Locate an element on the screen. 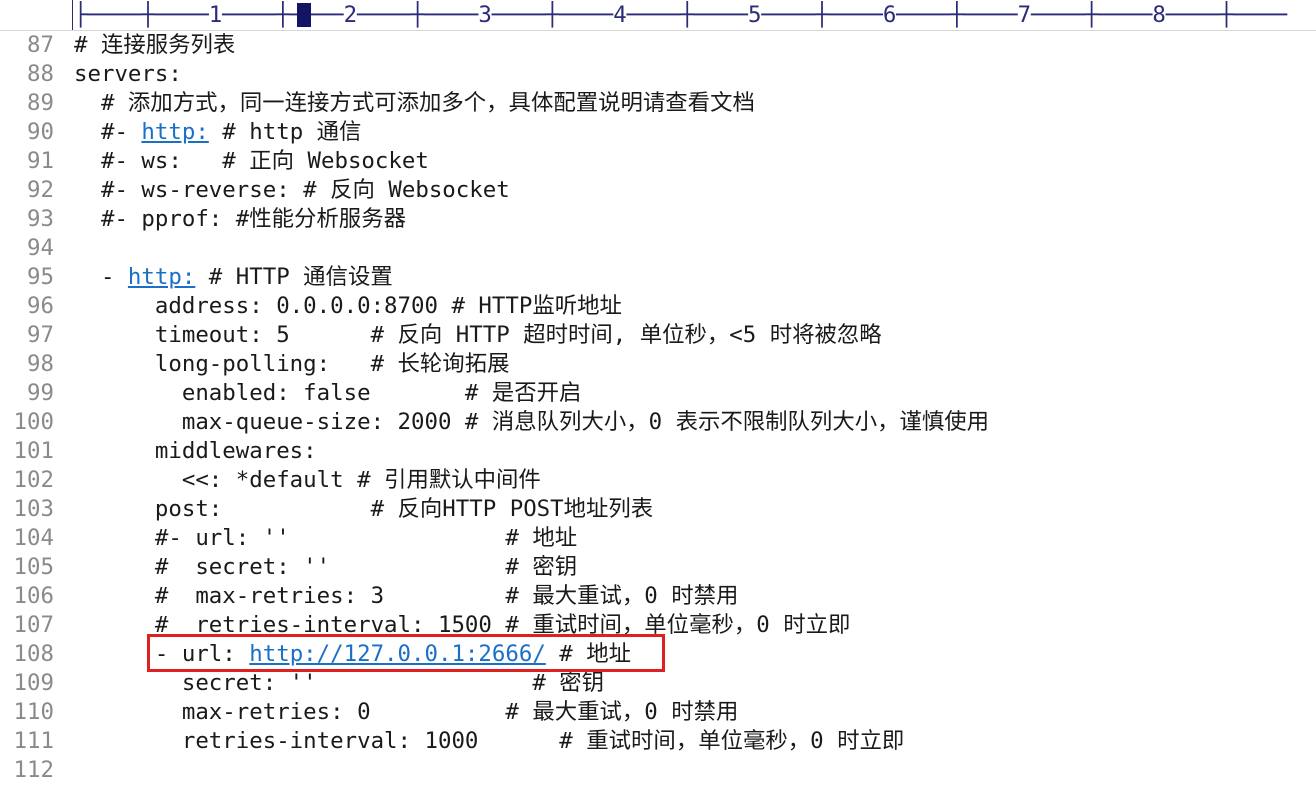 Image resolution: width=1316 pixels, height=785 pixels. code-text: retries-interval: 1000 # 重试时间，单位毫秒，0 时立即 is located at coordinates (489, 741).